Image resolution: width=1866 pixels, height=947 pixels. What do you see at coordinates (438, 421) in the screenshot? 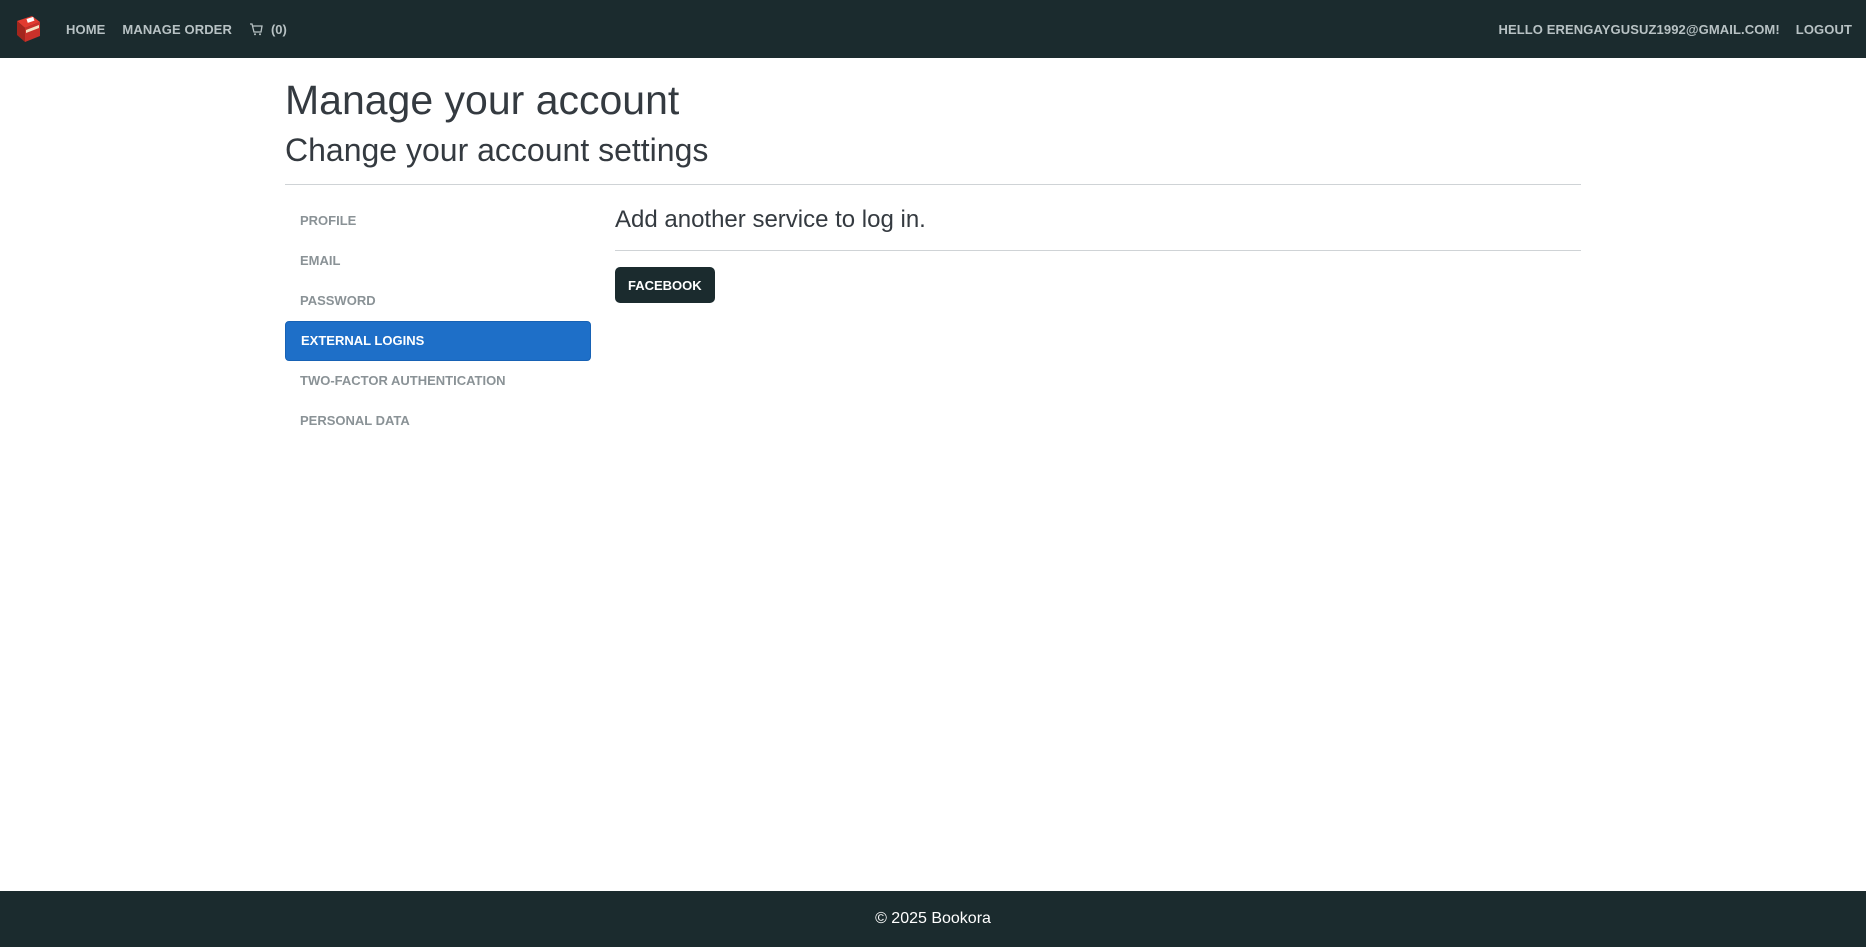
I see `sidebar-item-personal-data: PERSONAL DATA` at bounding box center [438, 421].